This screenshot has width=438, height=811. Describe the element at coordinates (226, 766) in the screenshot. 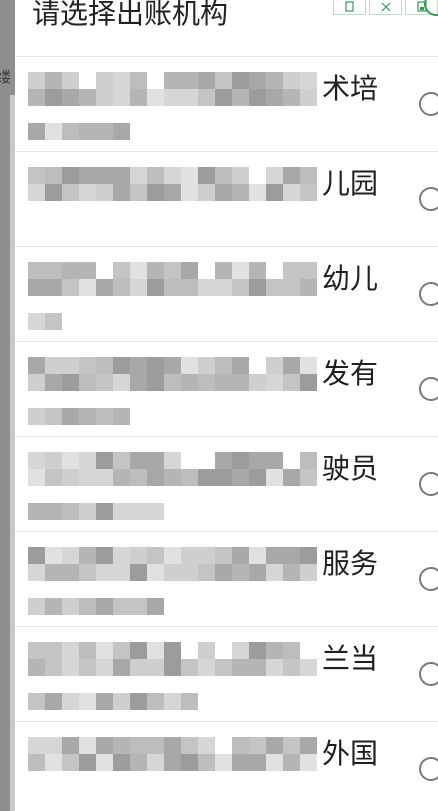

I see `list-item: 外国` at that location.